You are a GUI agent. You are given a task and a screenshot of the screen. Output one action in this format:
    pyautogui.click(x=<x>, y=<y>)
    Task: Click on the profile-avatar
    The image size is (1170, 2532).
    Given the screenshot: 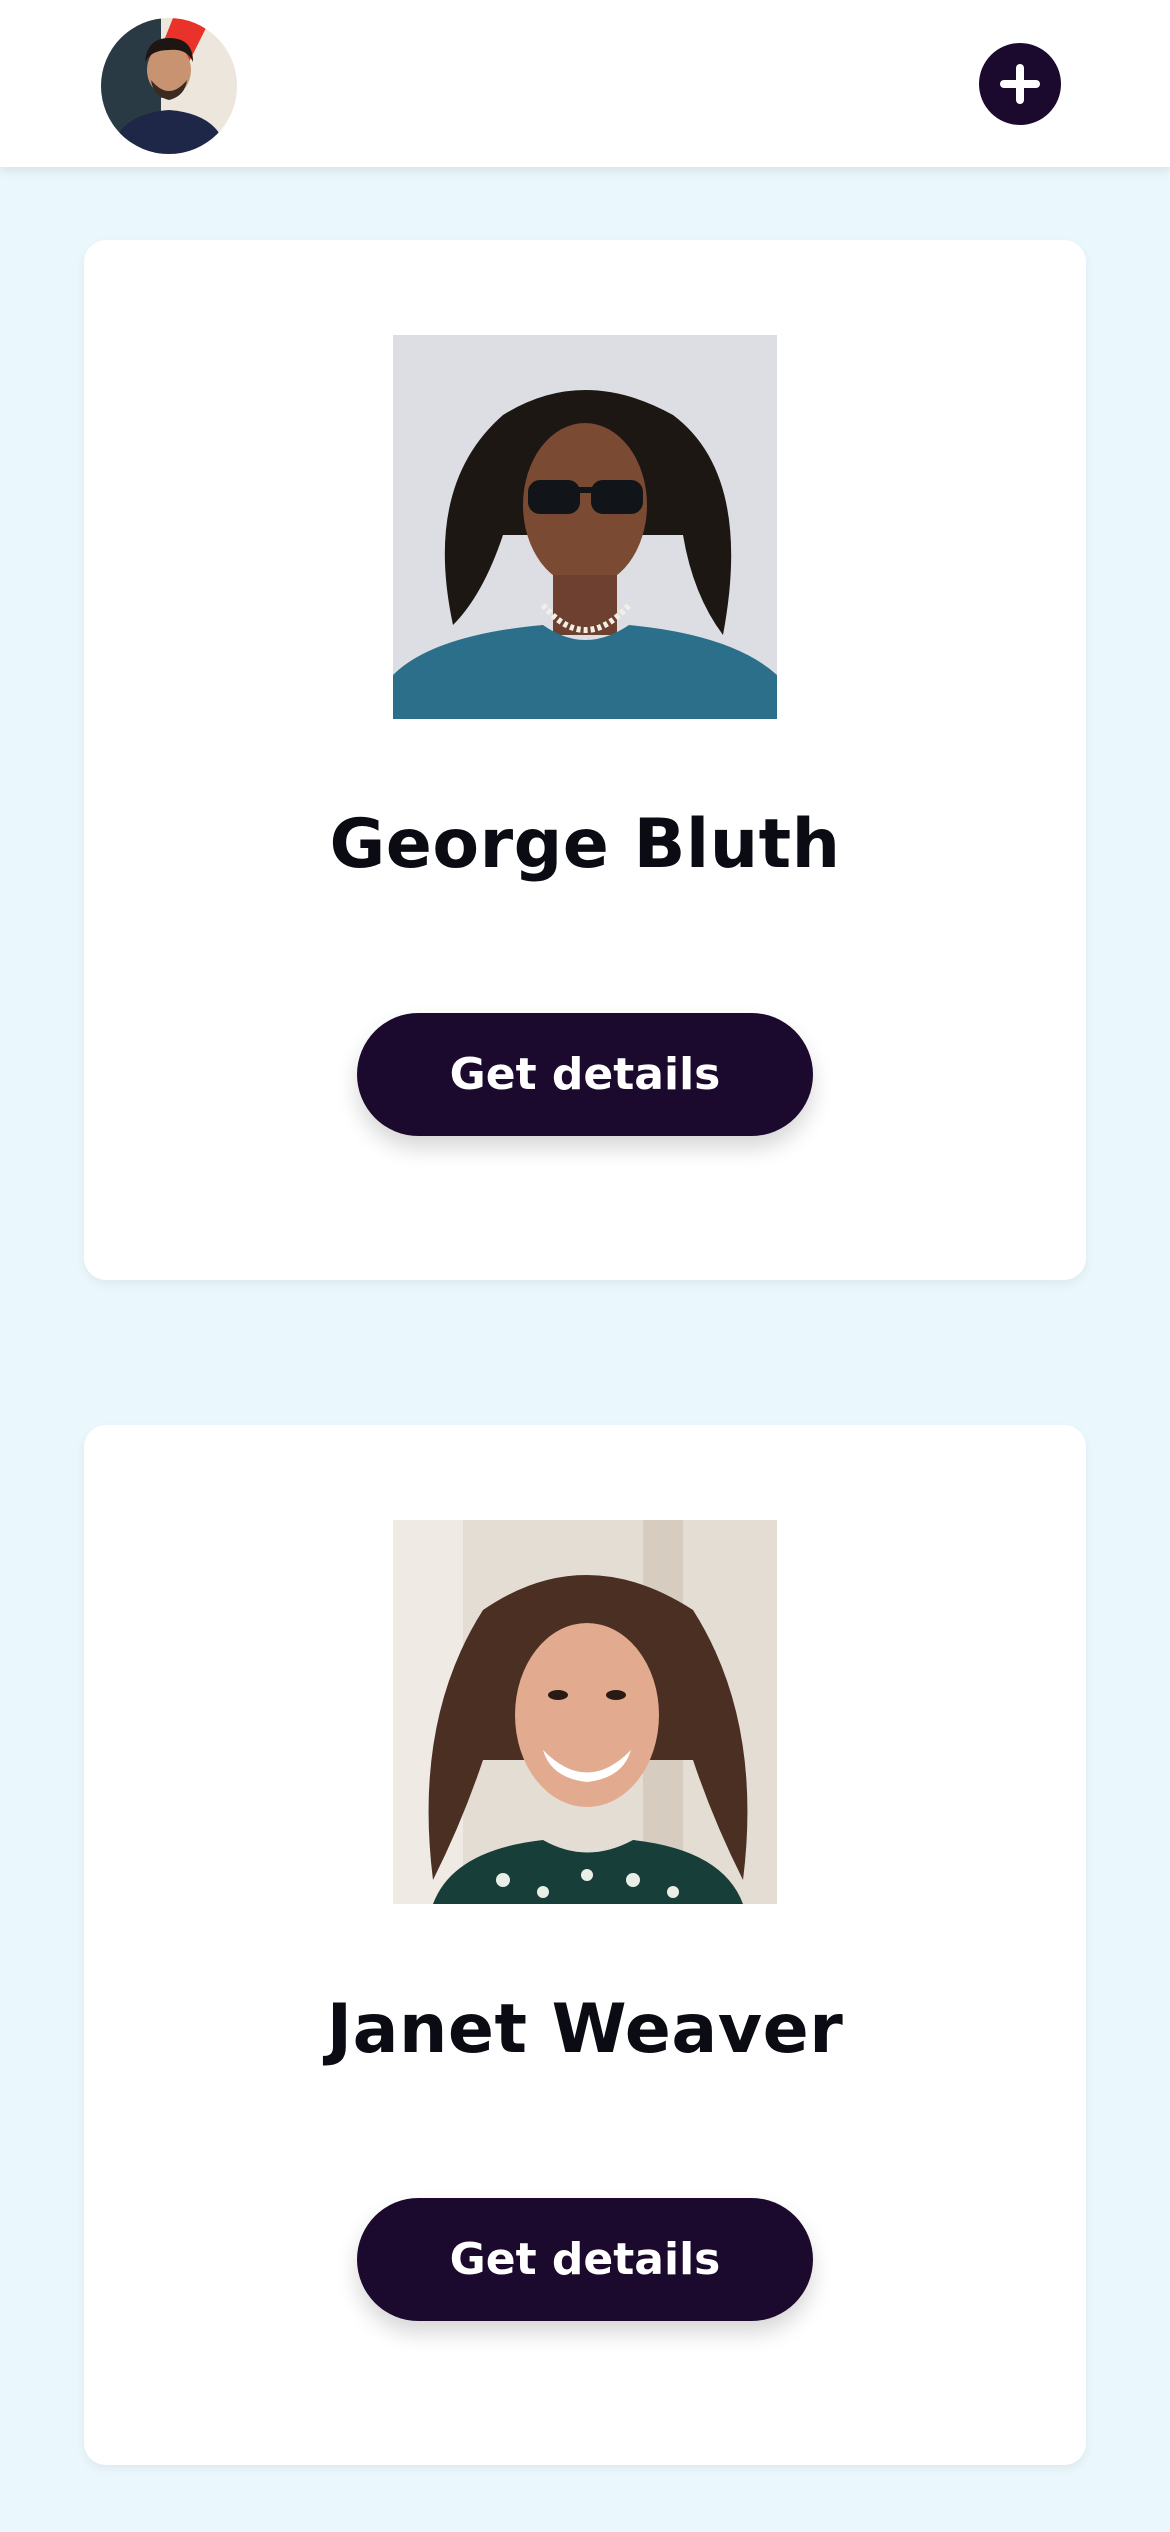 What is the action you would take?
    pyautogui.click(x=169, y=86)
    